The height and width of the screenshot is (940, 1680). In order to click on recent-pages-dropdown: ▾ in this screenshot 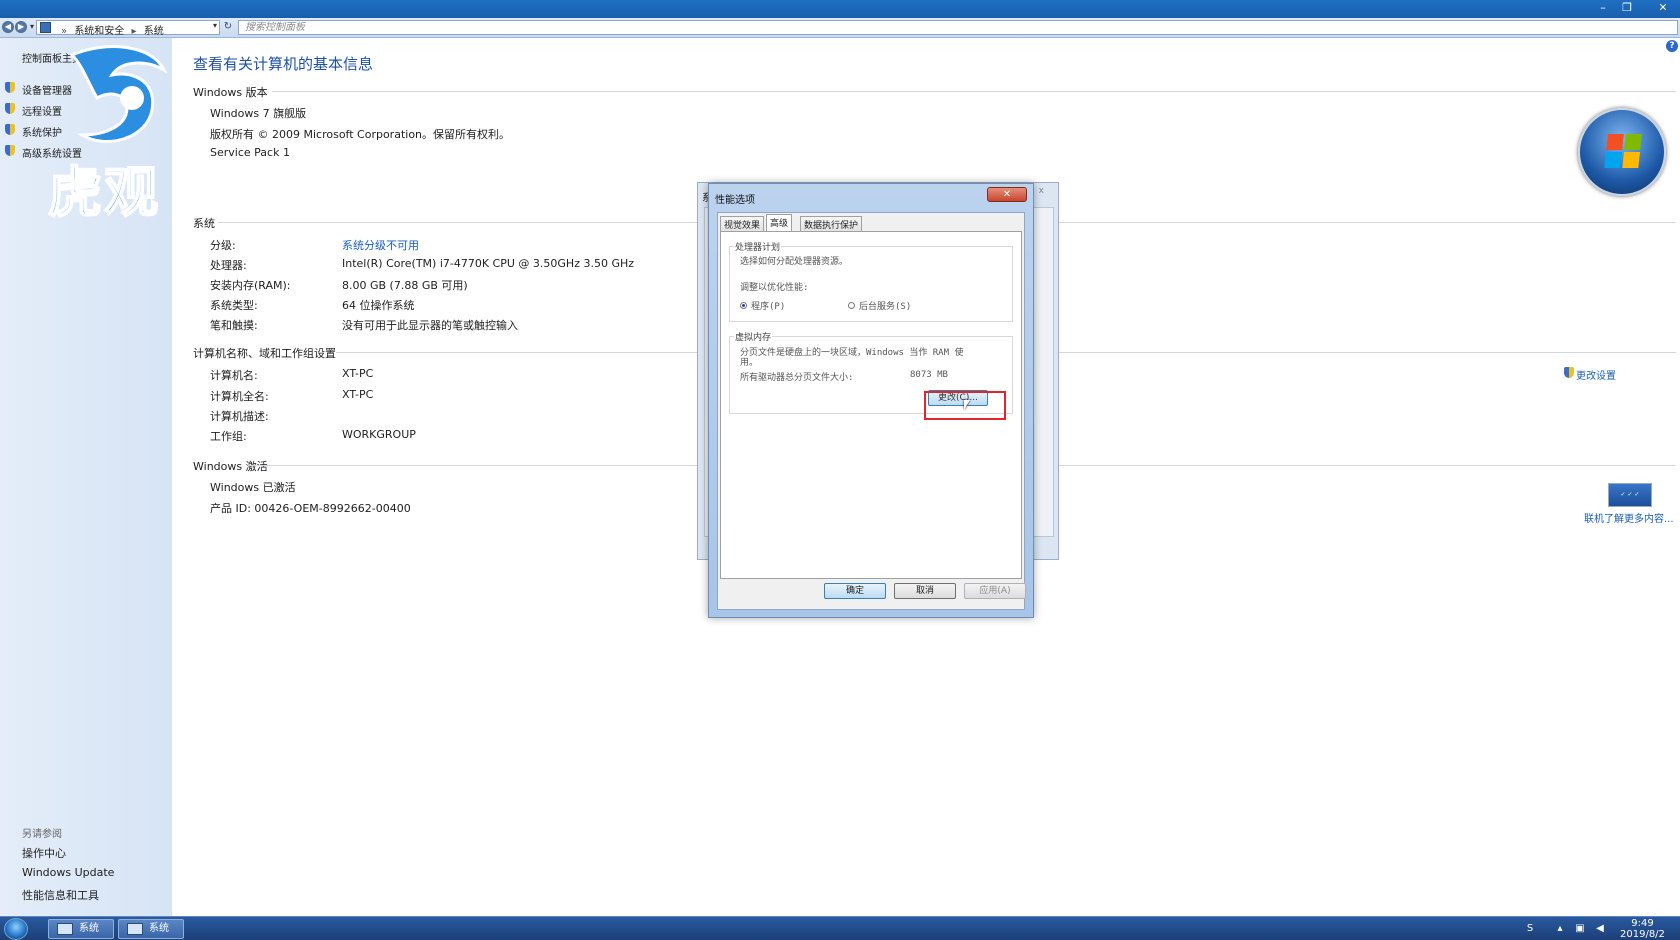, I will do `click(32, 27)`.